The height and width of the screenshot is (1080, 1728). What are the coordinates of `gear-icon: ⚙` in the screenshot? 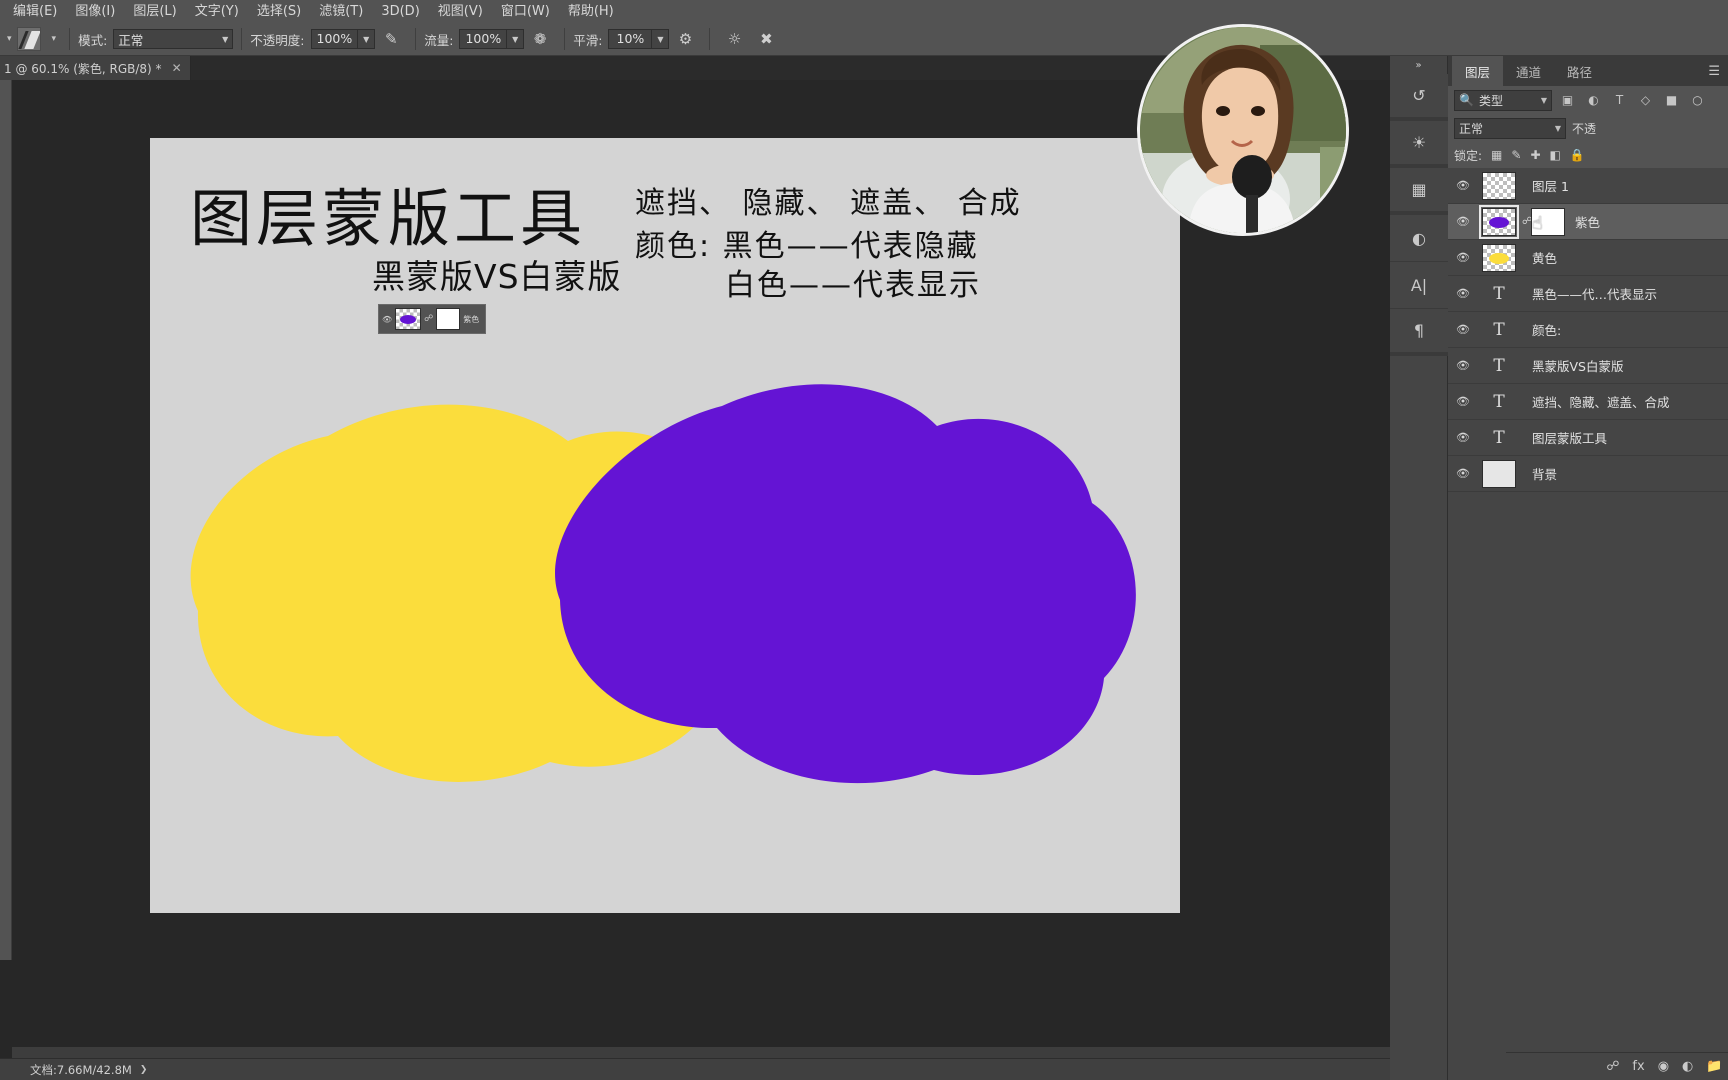 It's located at (685, 39).